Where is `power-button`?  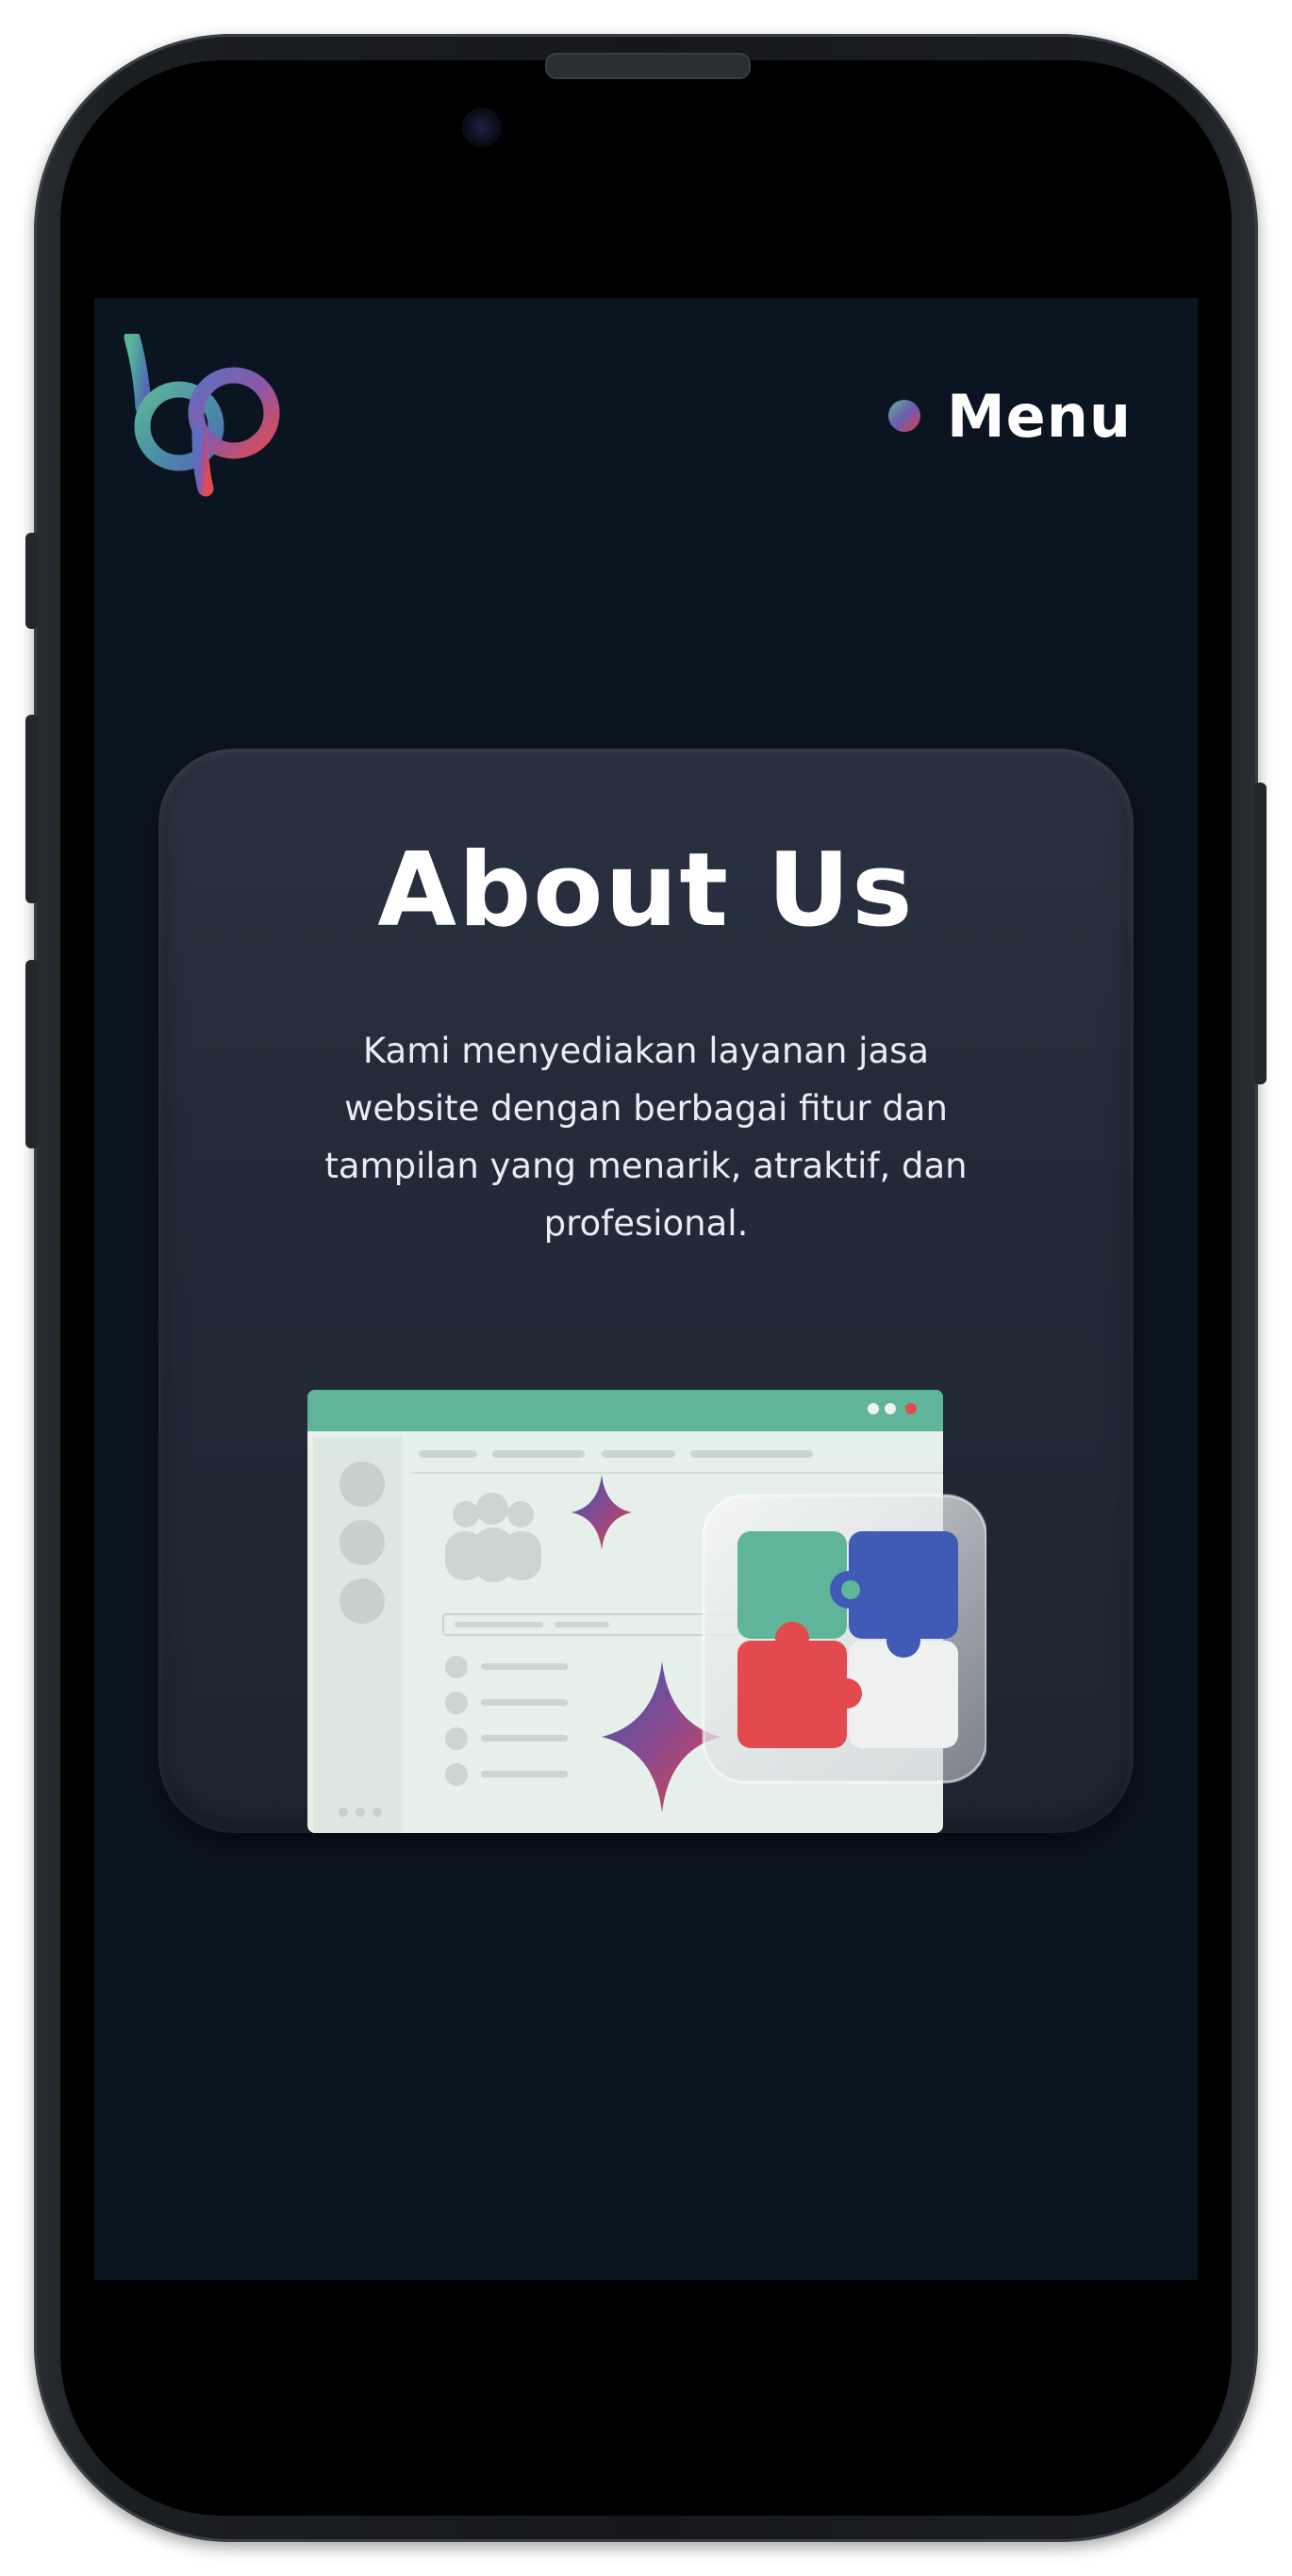
power-button is located at coordinates (1260, 933).